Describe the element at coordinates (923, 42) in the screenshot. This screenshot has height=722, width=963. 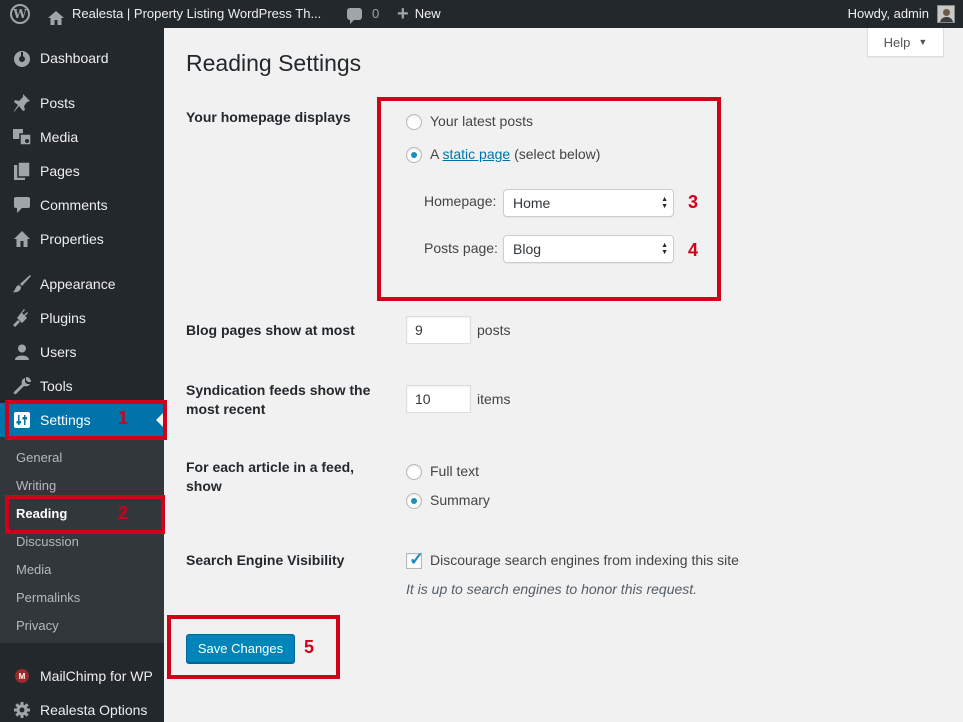
I see `caret-down-icon: ▼` at that location.